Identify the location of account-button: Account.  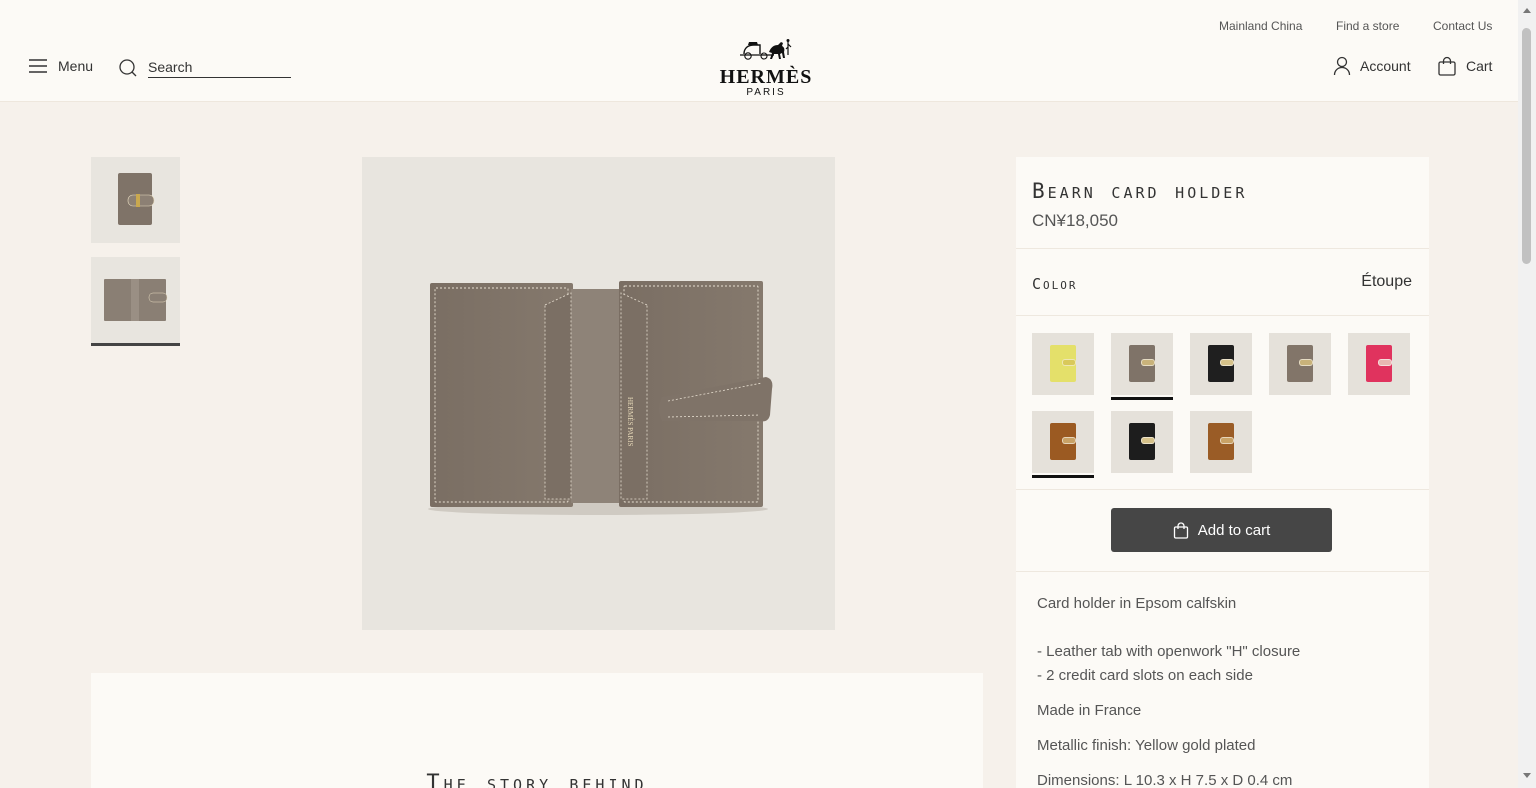
(1372, 66).